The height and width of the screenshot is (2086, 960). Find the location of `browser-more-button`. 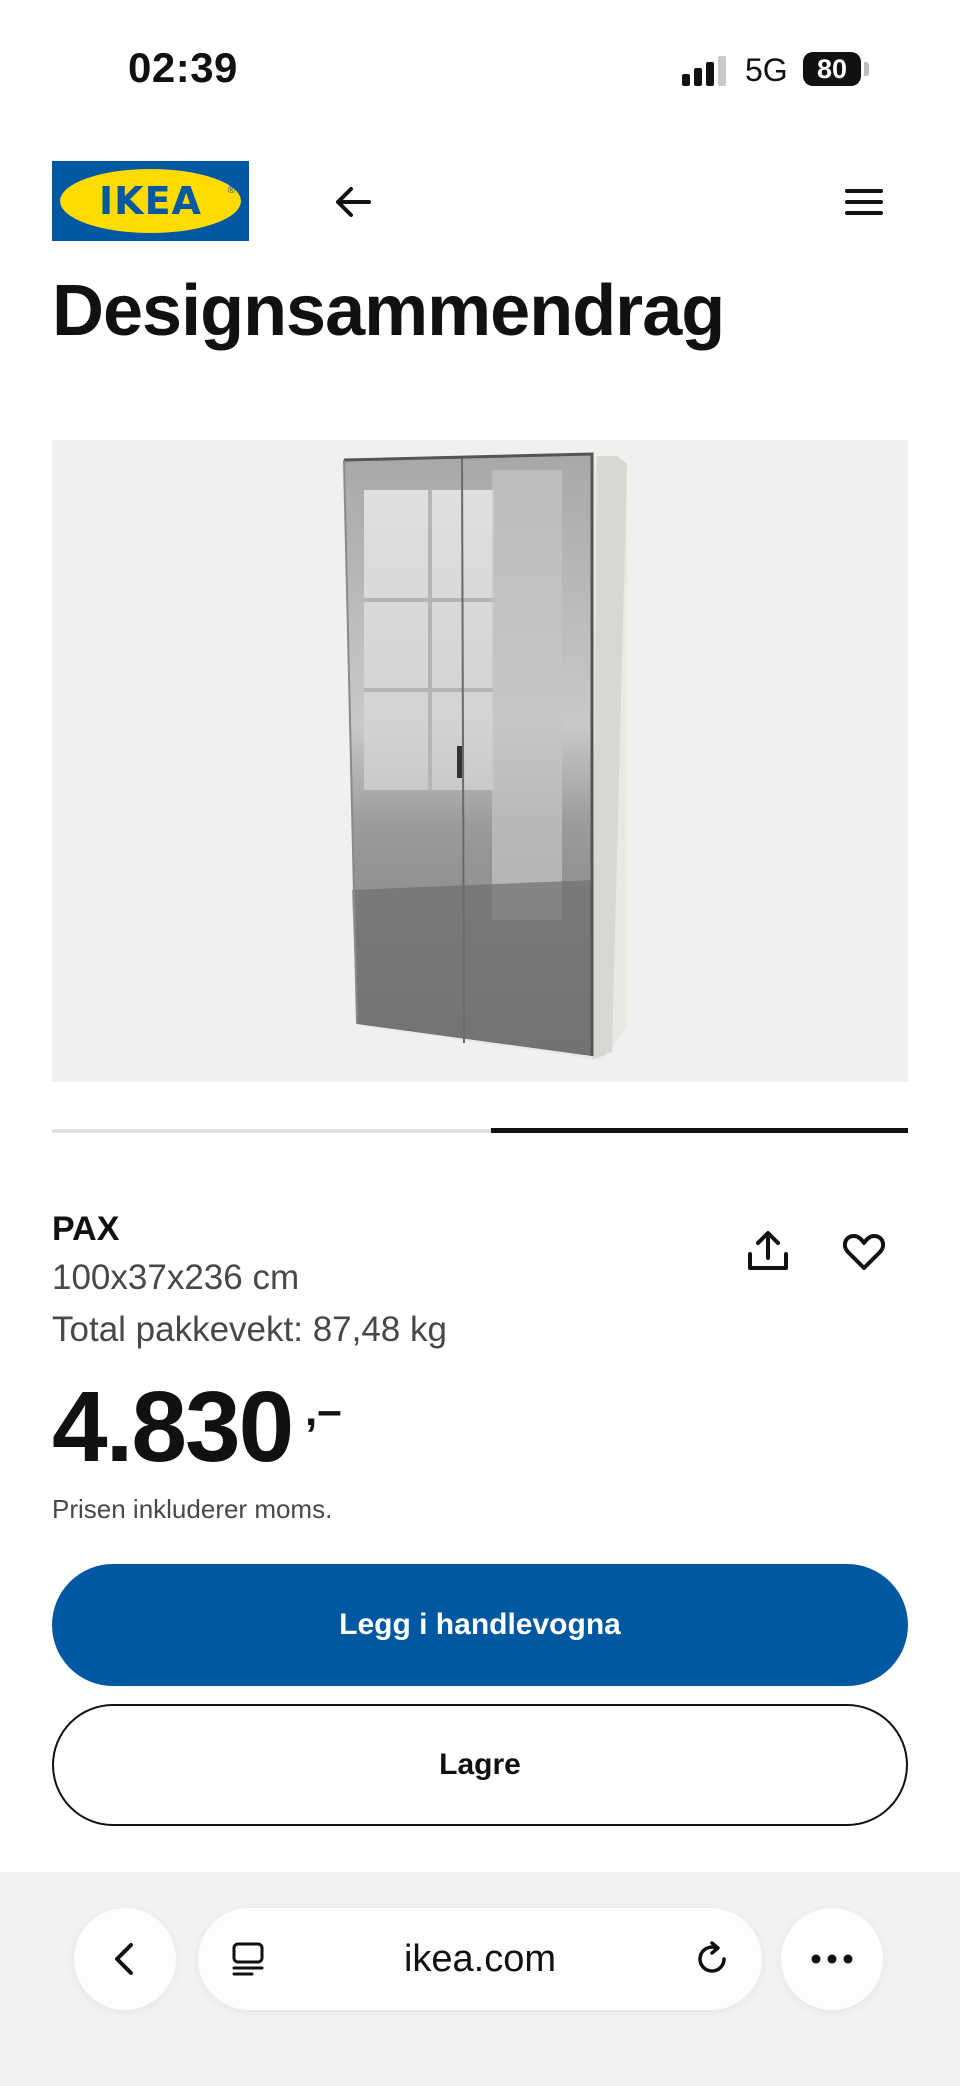

browser-more-button is located at coordinates (832, 1959).